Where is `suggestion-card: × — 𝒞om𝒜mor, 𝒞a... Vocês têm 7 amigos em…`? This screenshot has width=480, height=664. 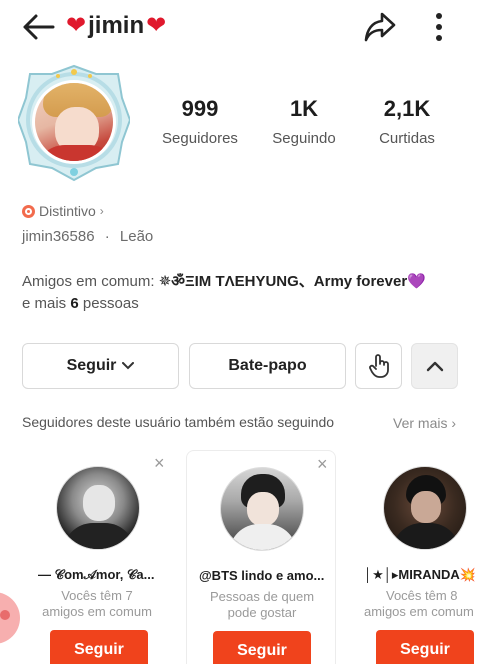
suggestion-card: × — 𝒞om𝒜mor, 𝒞a... Vocês têm 7 amigos em… is located at coordinates (97, 557).